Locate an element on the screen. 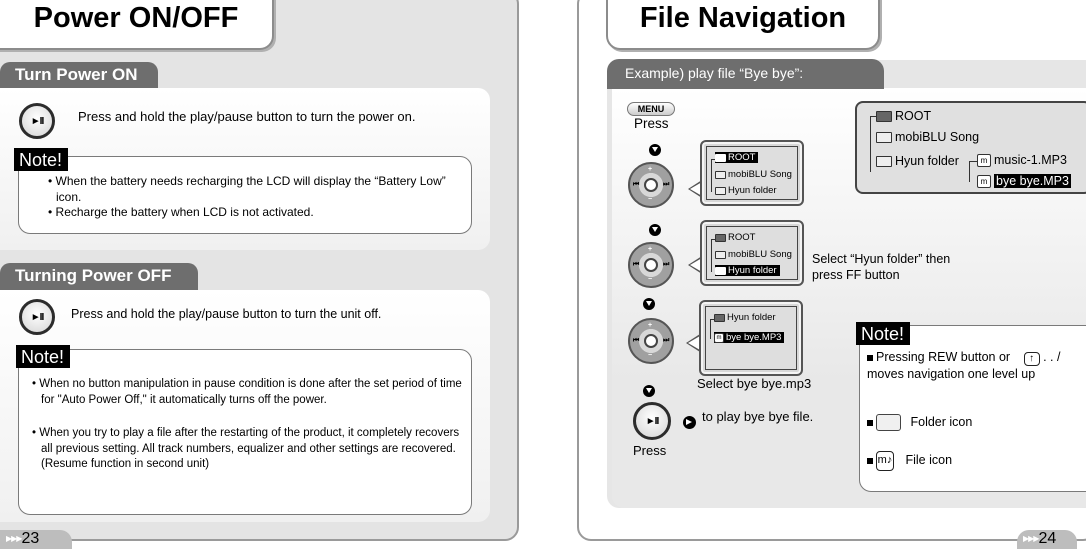 This screenshot has height=549, width=1086. lcd-row: mobiBLU Song is located at coordinates (753, 174).